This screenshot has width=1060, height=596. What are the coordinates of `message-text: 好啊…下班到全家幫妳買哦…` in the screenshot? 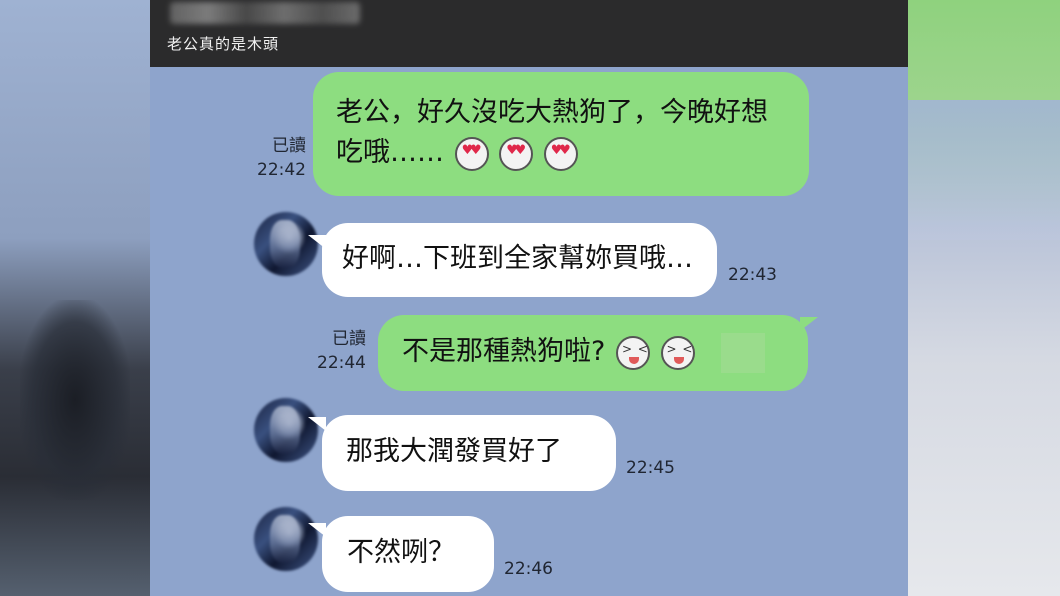 It's located at (517, 258).